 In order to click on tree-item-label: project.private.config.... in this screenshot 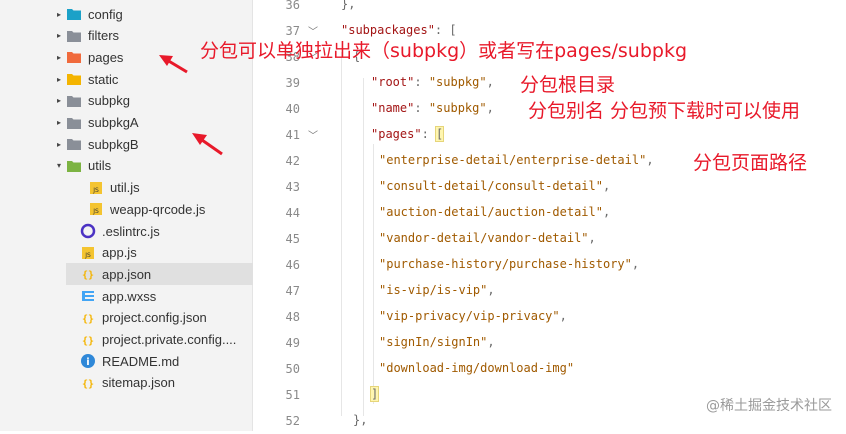, I will do `click(169, 339)`.